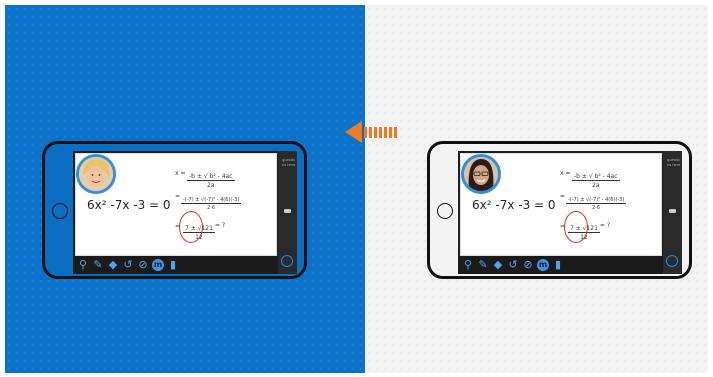  Describe the element at coordinates (372, 134) in the screenshot. I see `arrow-left-dashed-icon` at that location.